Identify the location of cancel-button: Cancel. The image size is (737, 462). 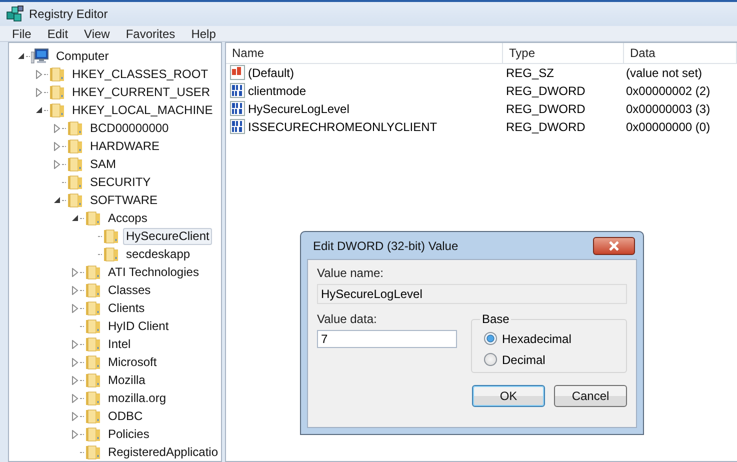
(590, 396).